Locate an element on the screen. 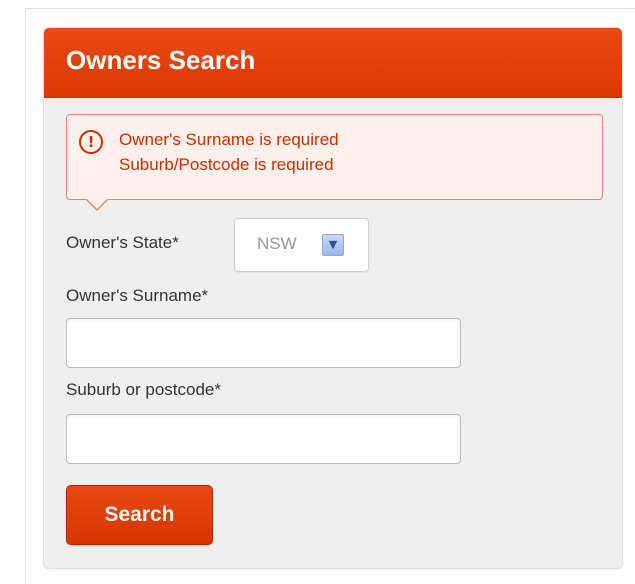  state-selected-value: NSW is located at coordinates (277, 243).